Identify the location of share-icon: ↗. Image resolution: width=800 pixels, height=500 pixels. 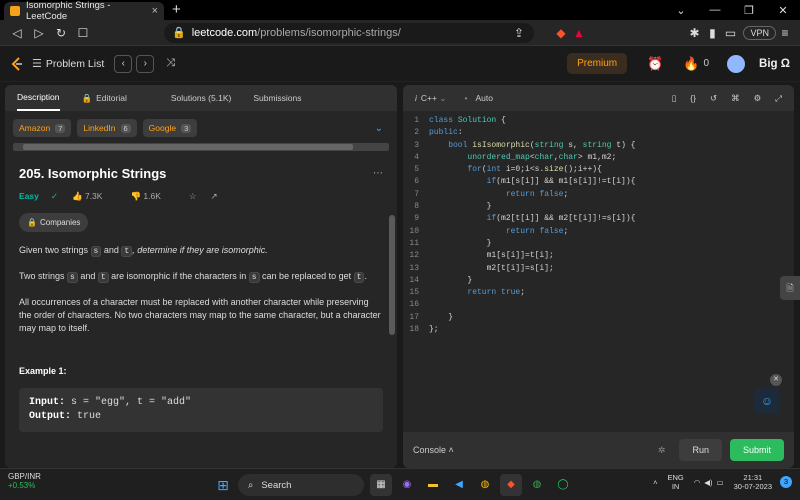
(214, 196).